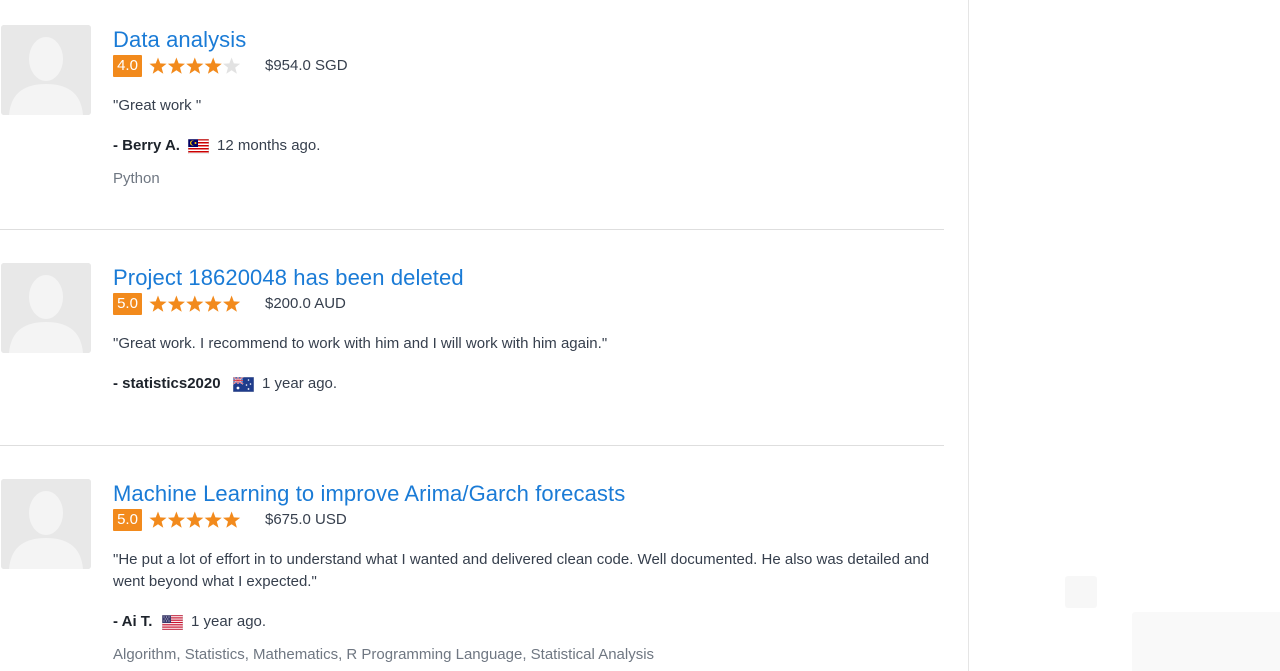 This screenshot has height=671, width=1280. Describe the element at coordinates (167, 384) in the screenshot. I see `reviewer-name: - statistics2020` at that location.